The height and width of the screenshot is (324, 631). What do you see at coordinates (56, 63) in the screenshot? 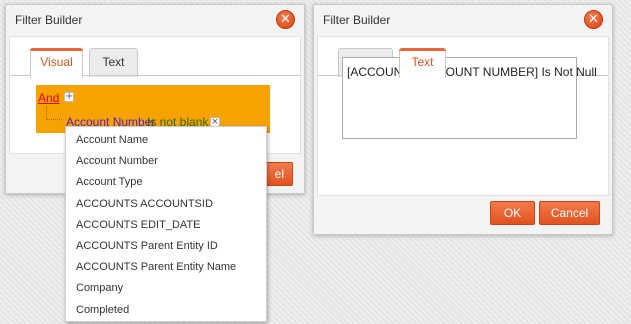
I see `tab-visual: Visual` at bounding box center [56, 63].